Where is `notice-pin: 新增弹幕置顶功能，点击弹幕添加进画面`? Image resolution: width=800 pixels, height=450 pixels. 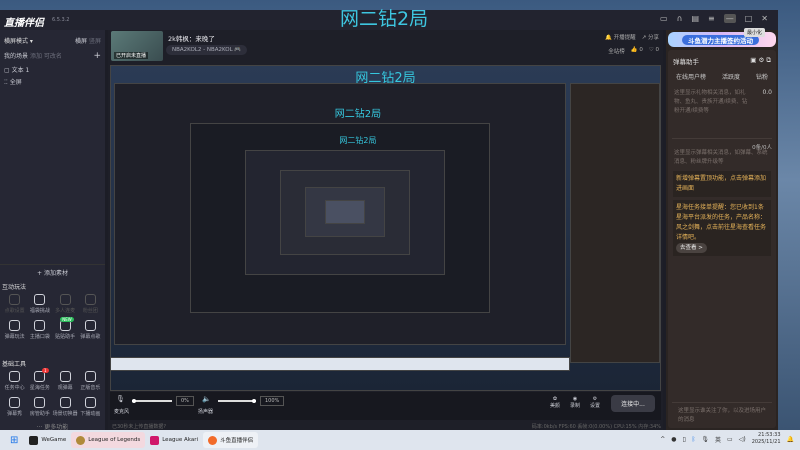 notice-pin: 新增弹幕置顶功能，点击弹幕添加进画面 is located at coordinates (722, 184).